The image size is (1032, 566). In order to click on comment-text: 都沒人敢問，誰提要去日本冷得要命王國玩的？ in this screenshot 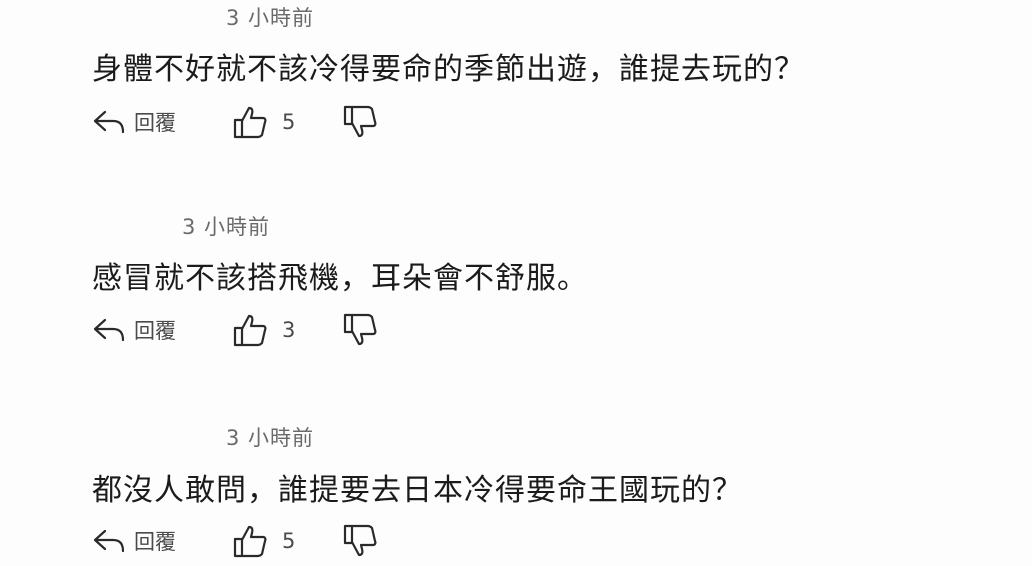, I will do `click(417, 490)`.